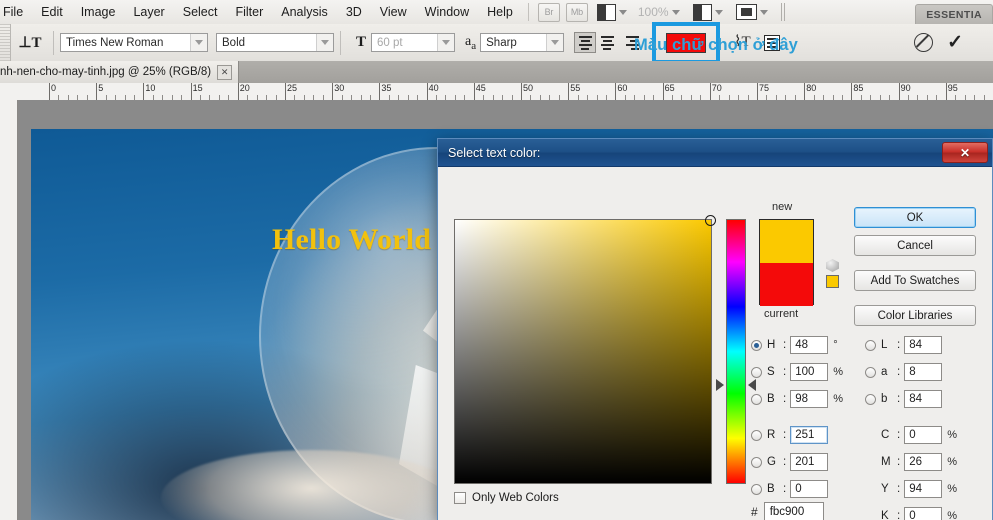 The height and width of the screenshot is (520, 993). What do you see at coordinates (522, 42) in the screenshot?
I see `antialias-select: Sharp` at bounding box center [522, 42].